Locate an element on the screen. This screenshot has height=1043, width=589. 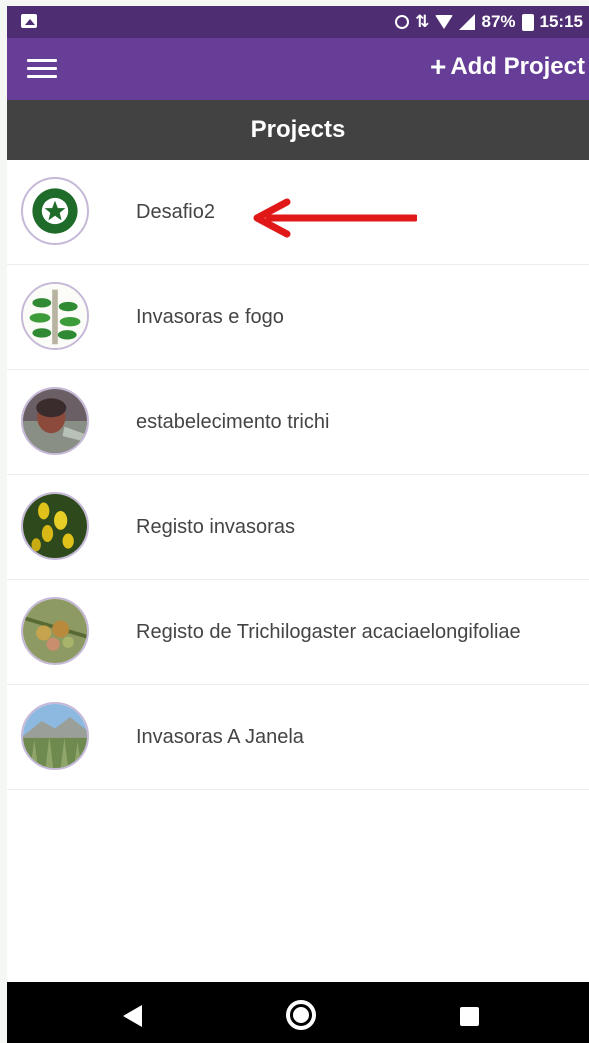
add-project-label: Add Project is located at coordinates (517, 66).